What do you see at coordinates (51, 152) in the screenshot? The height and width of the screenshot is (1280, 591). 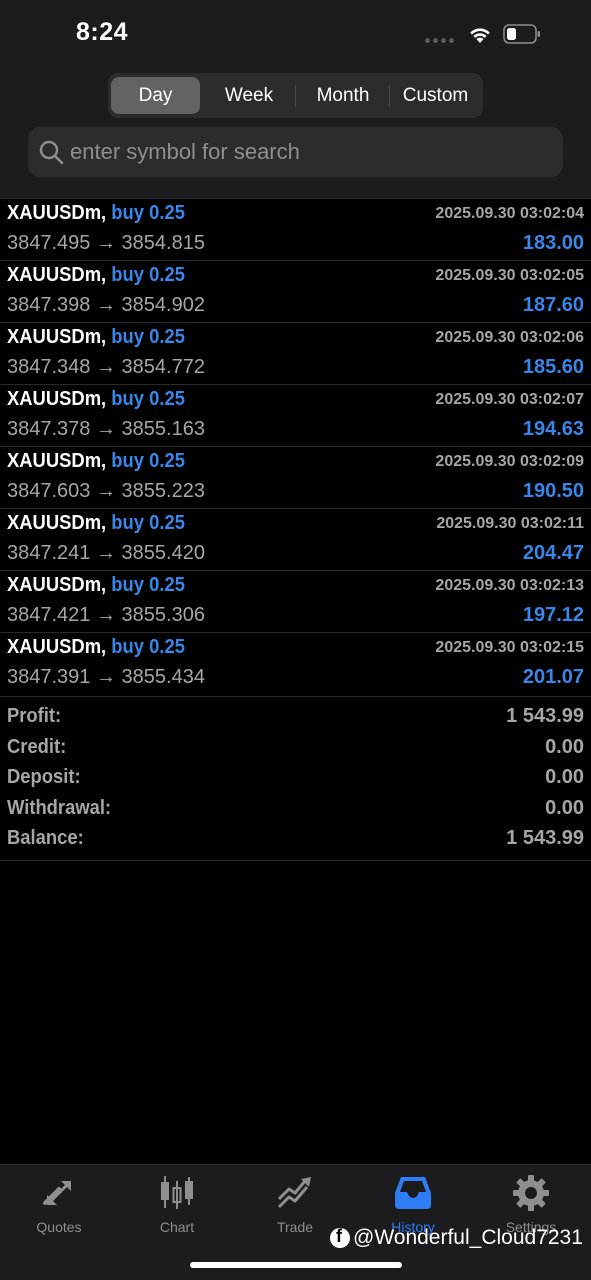 I see `search-icon` at bounding box center [51, 152].